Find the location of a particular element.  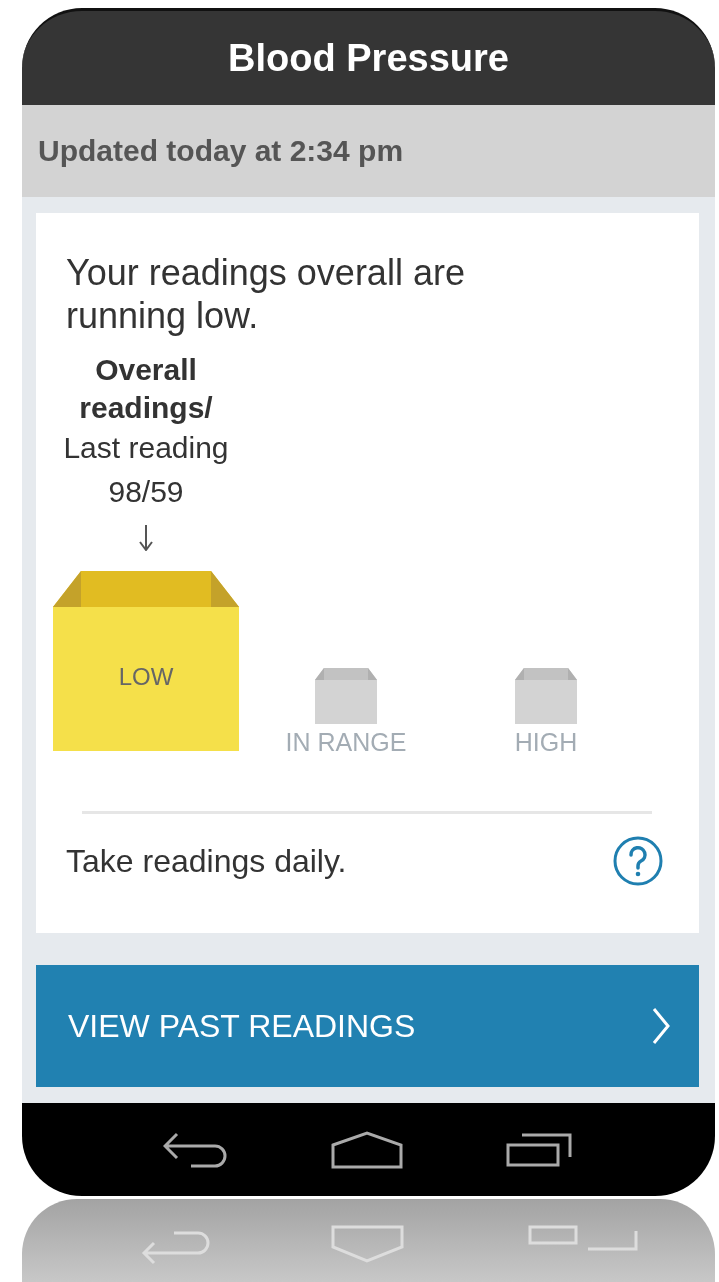

view-past-readings-button: VIEW PAST READINGS is located at coordinates (367, 1026).